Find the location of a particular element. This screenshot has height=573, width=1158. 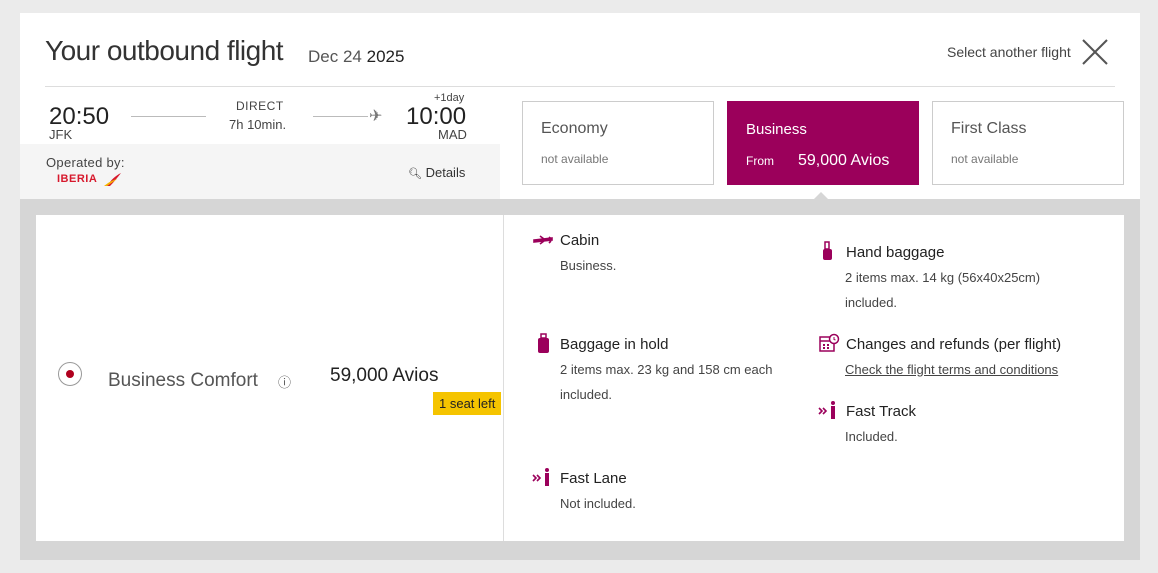

hand-baggage-icon is located at coordinates (827, 250).